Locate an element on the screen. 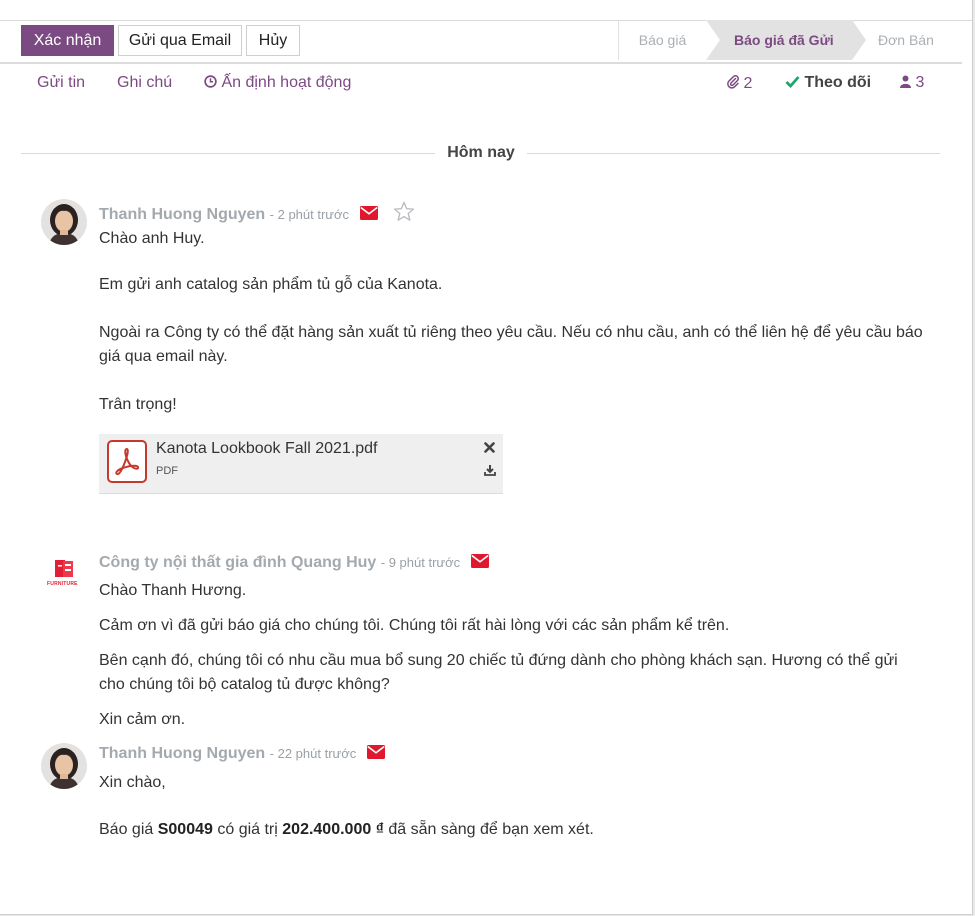 The height and width of the screenshot is (916, 975). cancel-button: Hủy is located at coordinates (273, 40).